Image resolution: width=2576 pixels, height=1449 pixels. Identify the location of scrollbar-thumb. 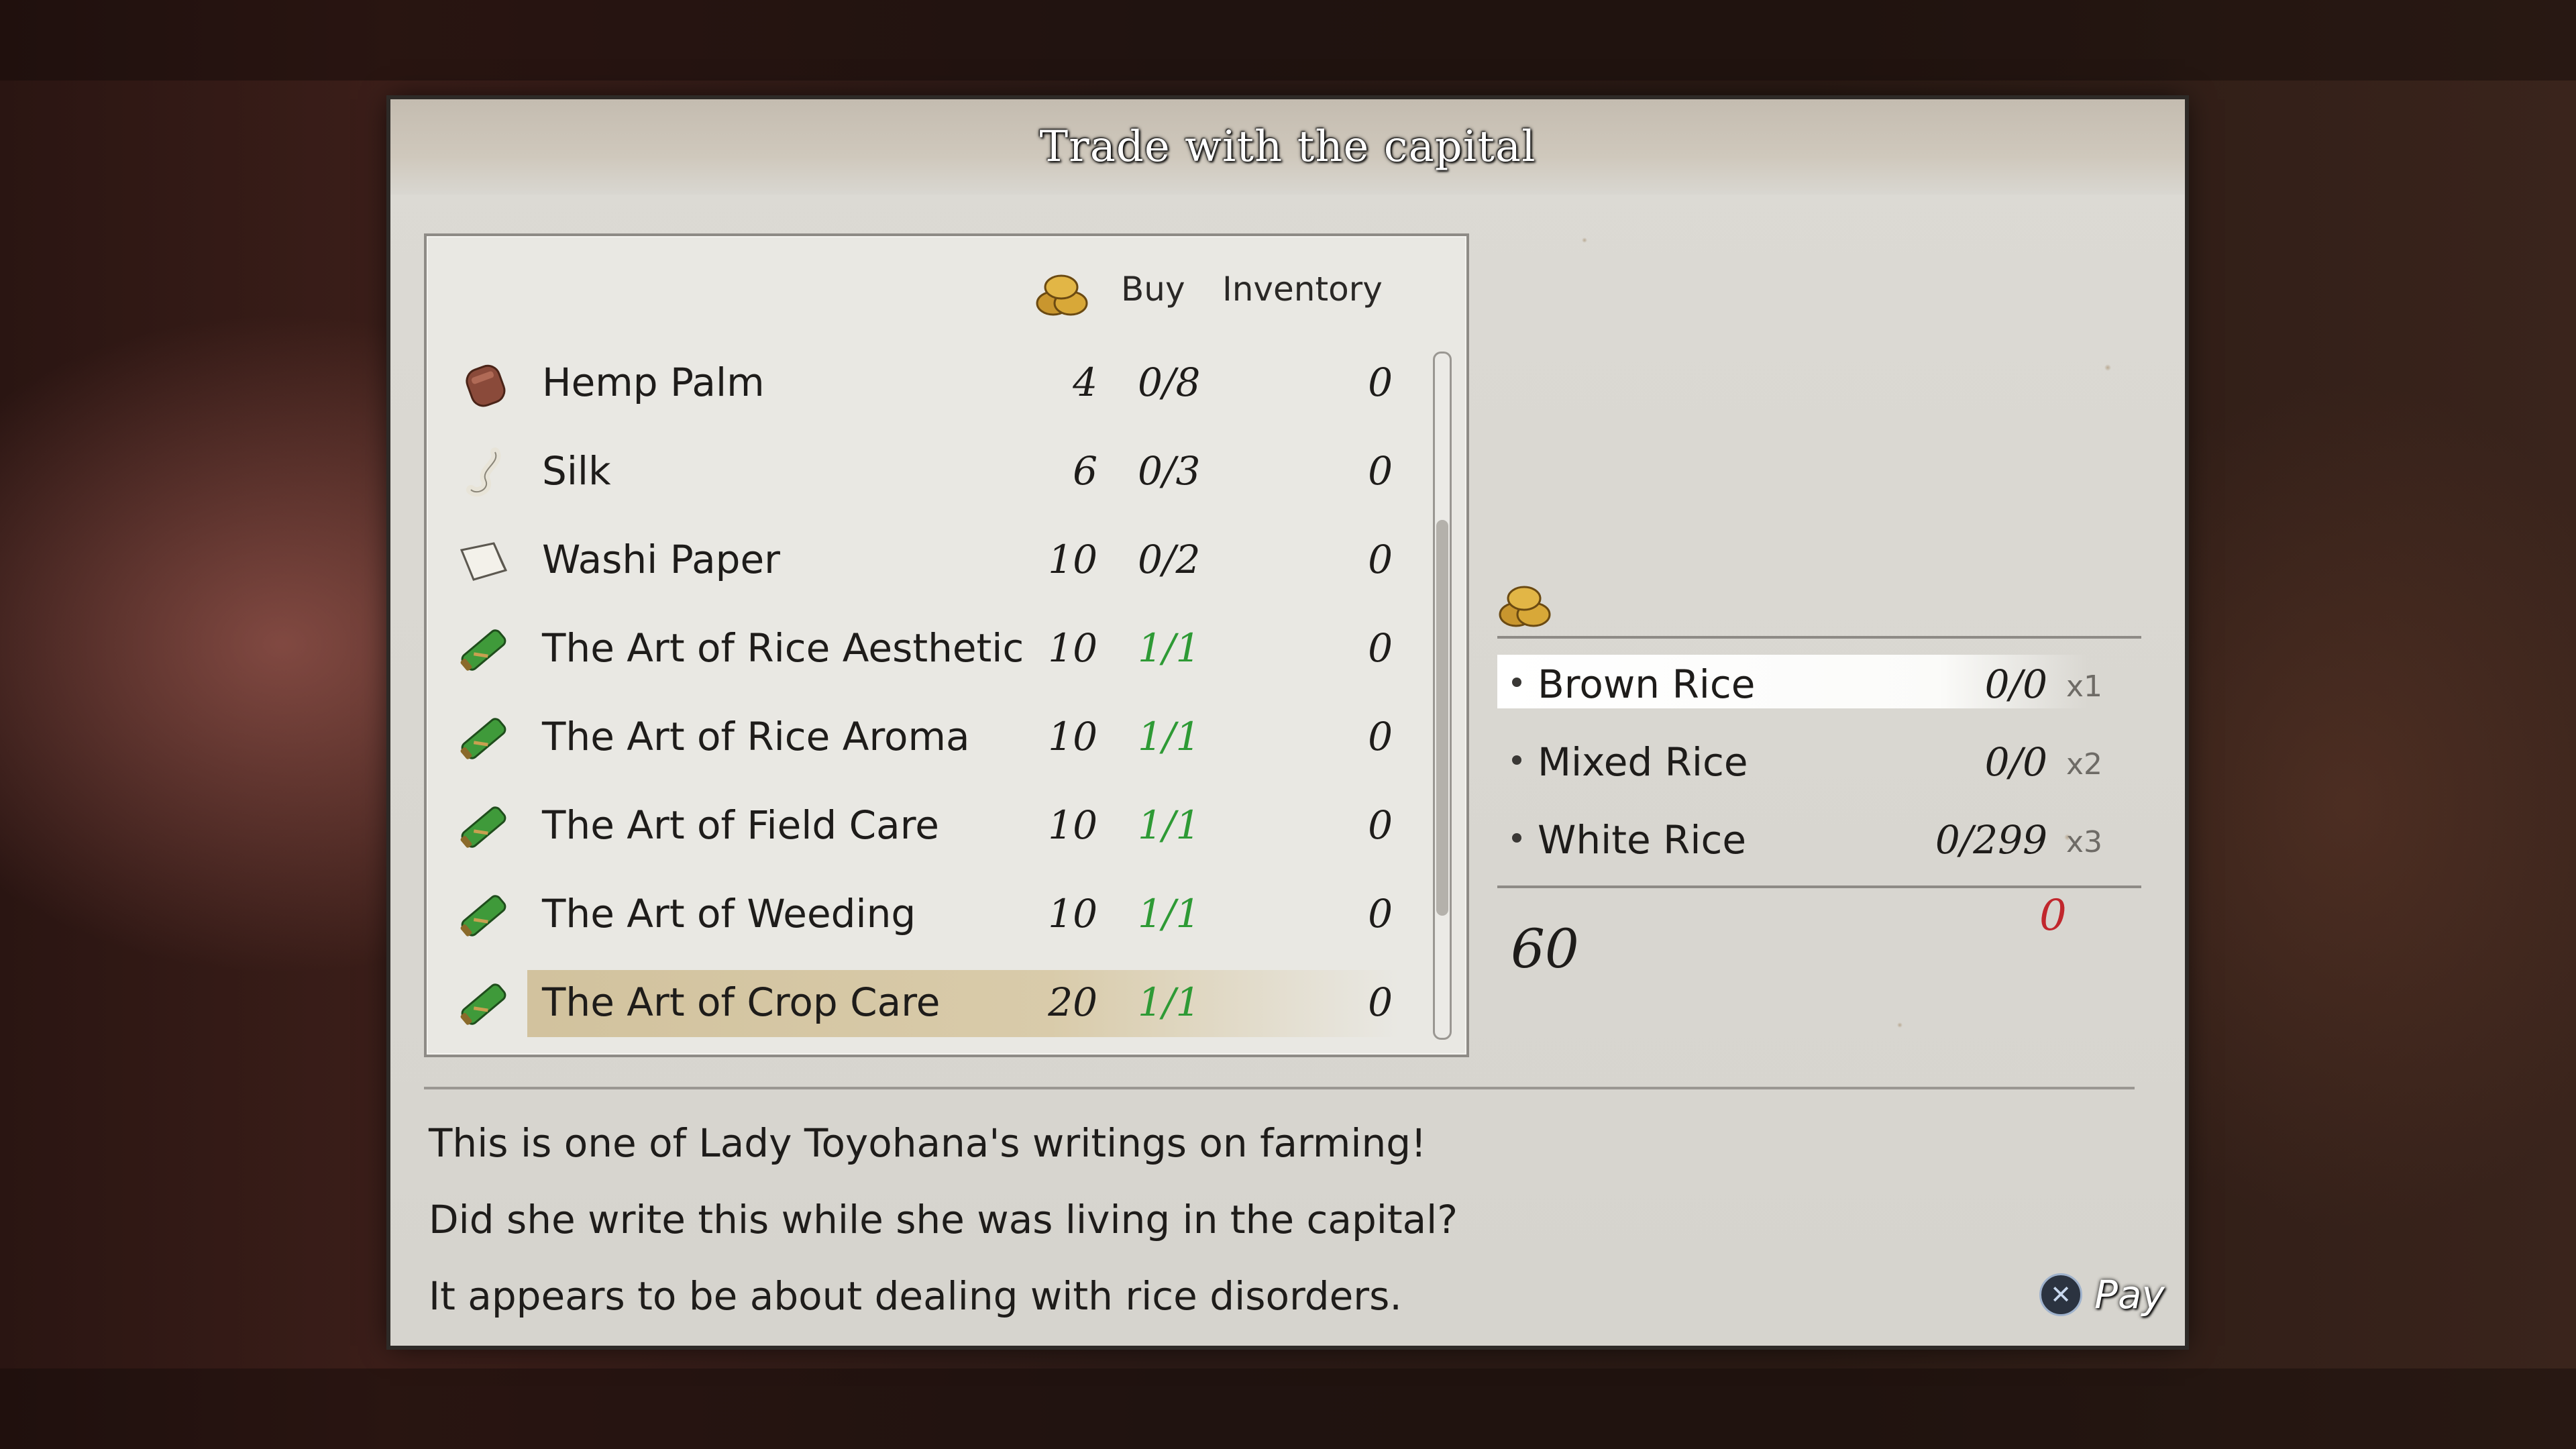
(1442, 717).